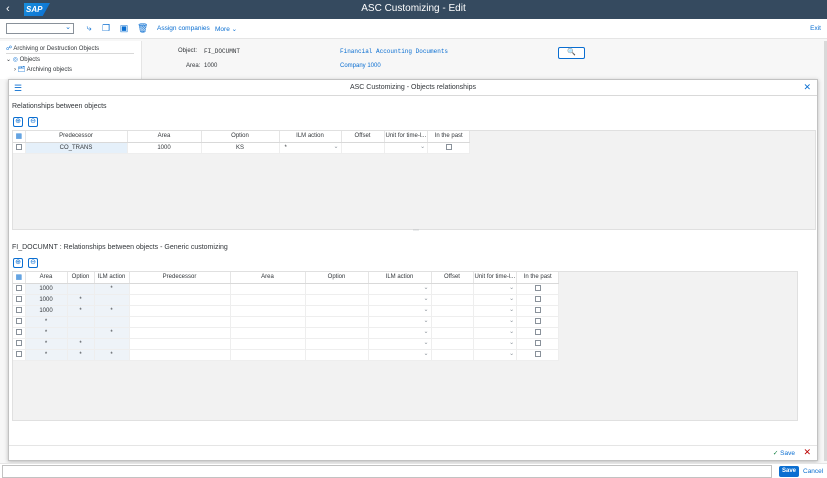 Image resolution: width=827 pixels, height=478 pixels. I want to click on delete-row-button-2: ⊖, so click(33, 263).